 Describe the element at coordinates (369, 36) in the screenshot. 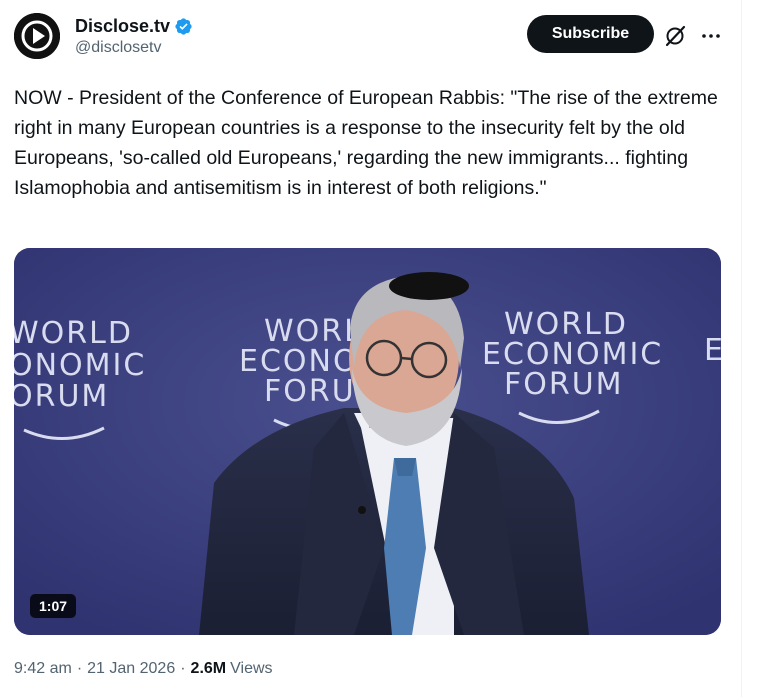

I see `tweet-header: Disclose.tv @disclosetv Subscribe` at that location.